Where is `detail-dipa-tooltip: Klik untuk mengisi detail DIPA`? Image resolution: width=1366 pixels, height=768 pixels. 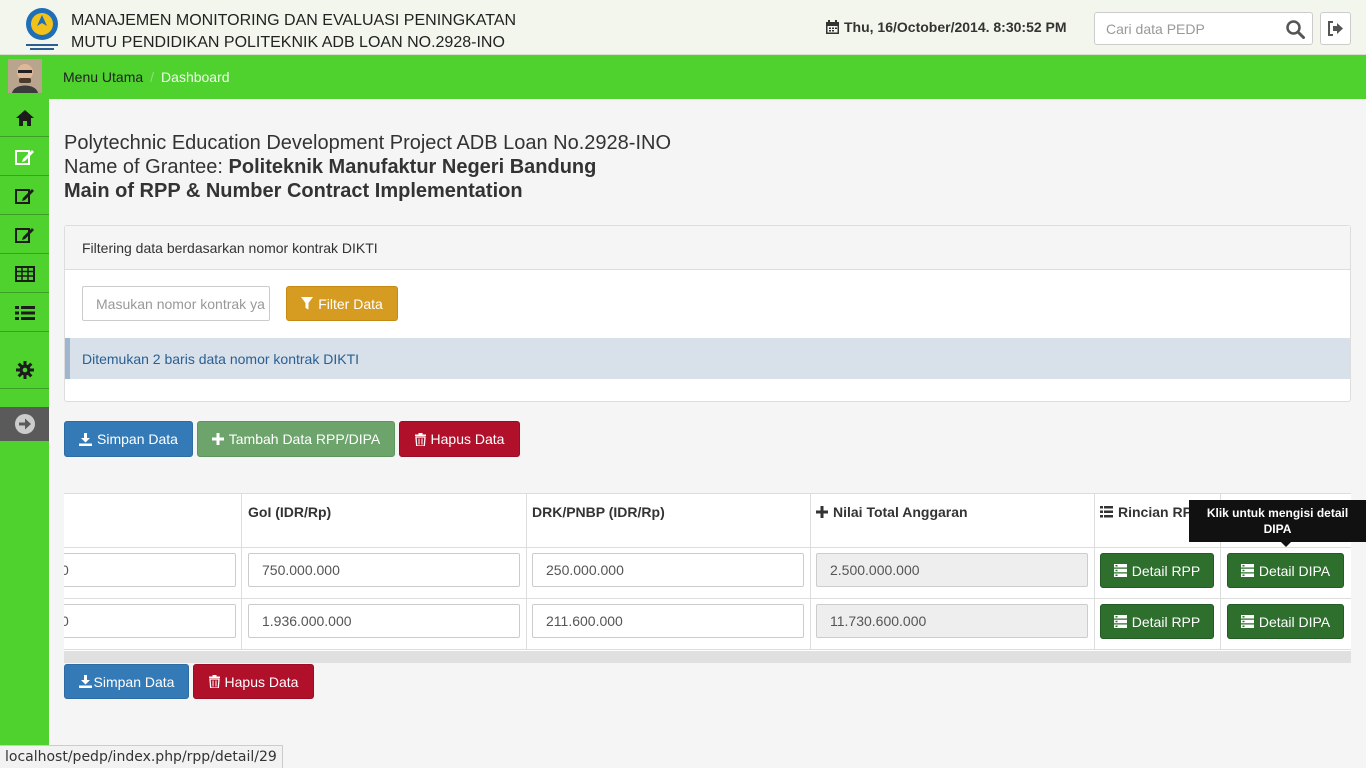 detail-dipa-tooltip: Klik untuk mengisi detail DIPA is located at coordinates (1277, 521).